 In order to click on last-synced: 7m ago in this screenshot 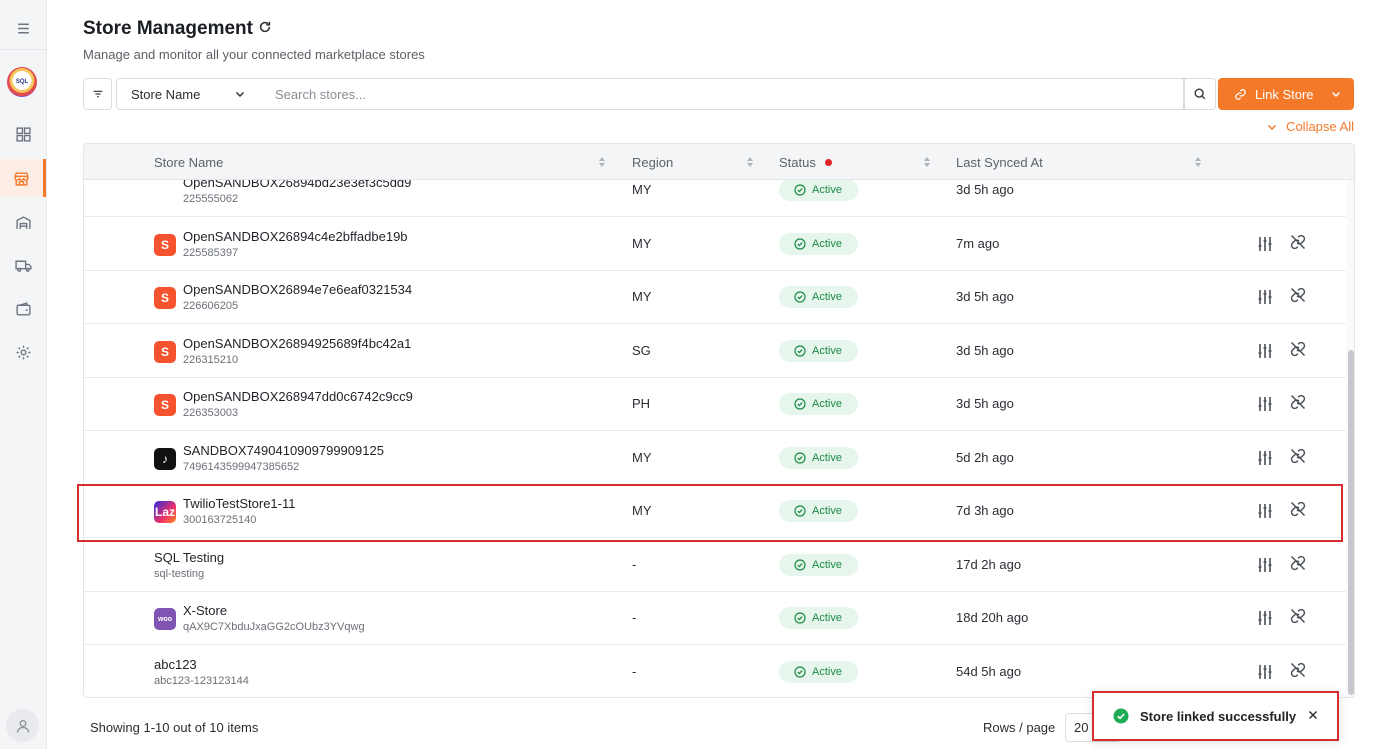, I will do `click(978, 243)`.